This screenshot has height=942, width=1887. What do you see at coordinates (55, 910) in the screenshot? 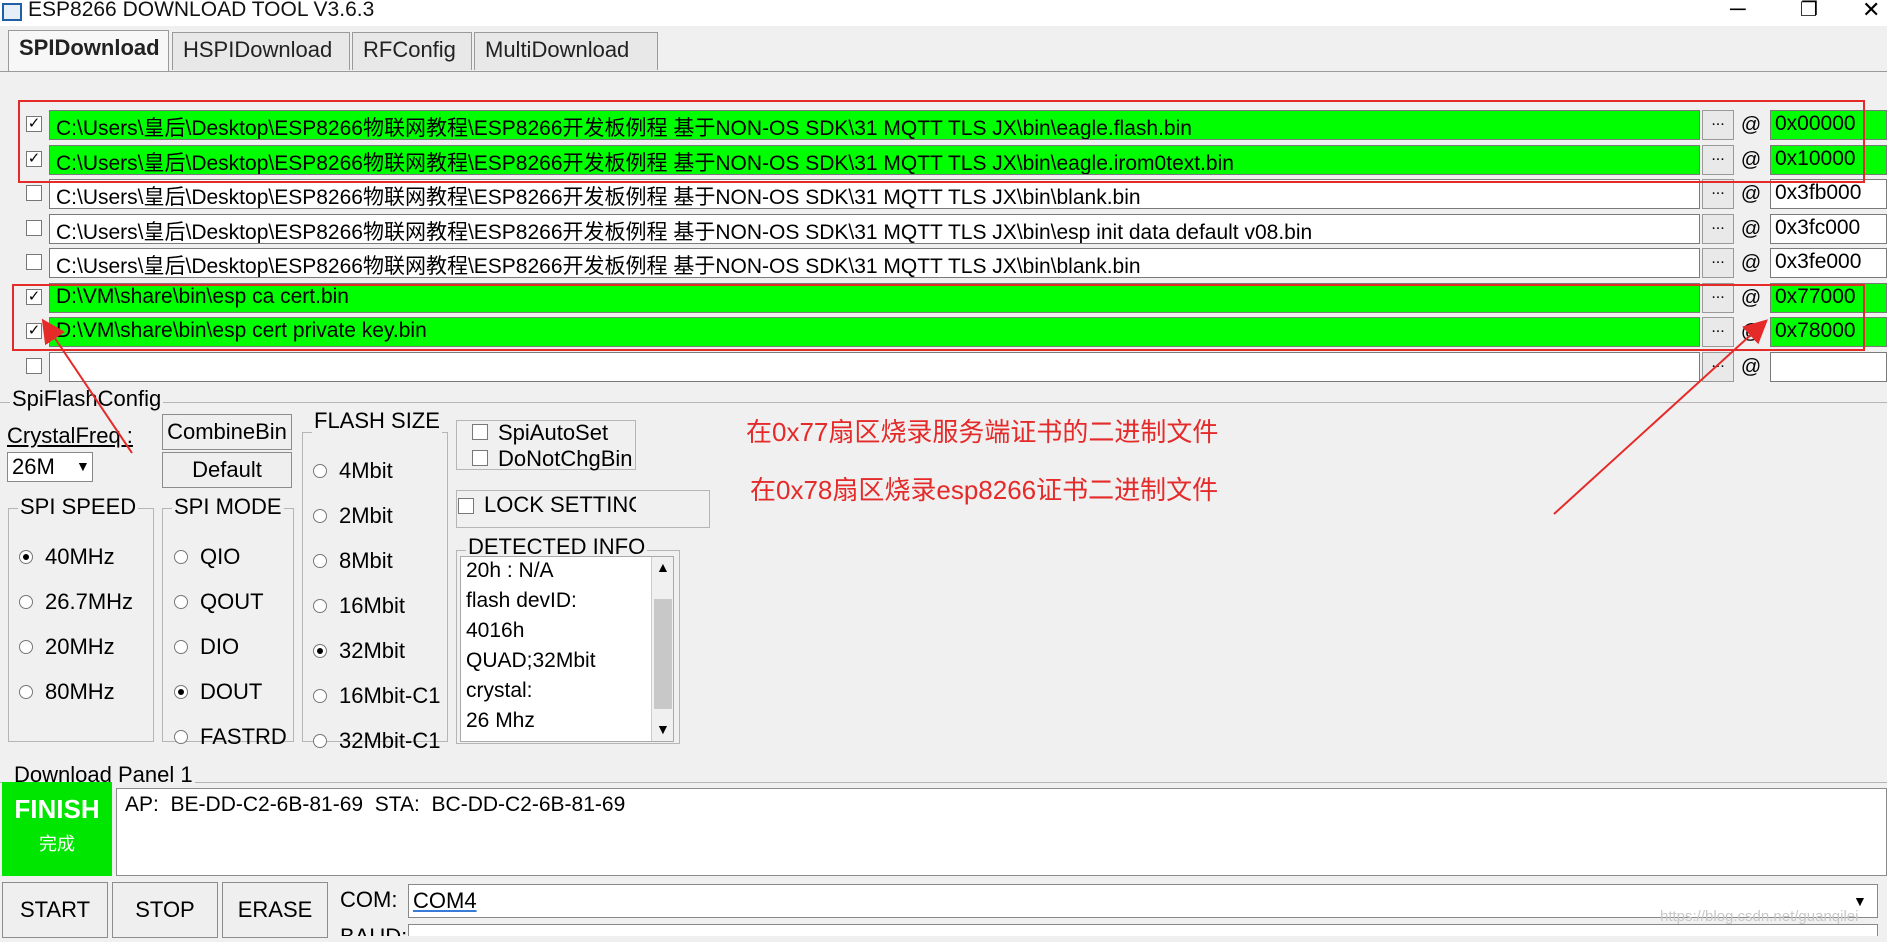
I see `start-button: START` at bounding box center [55, 910].